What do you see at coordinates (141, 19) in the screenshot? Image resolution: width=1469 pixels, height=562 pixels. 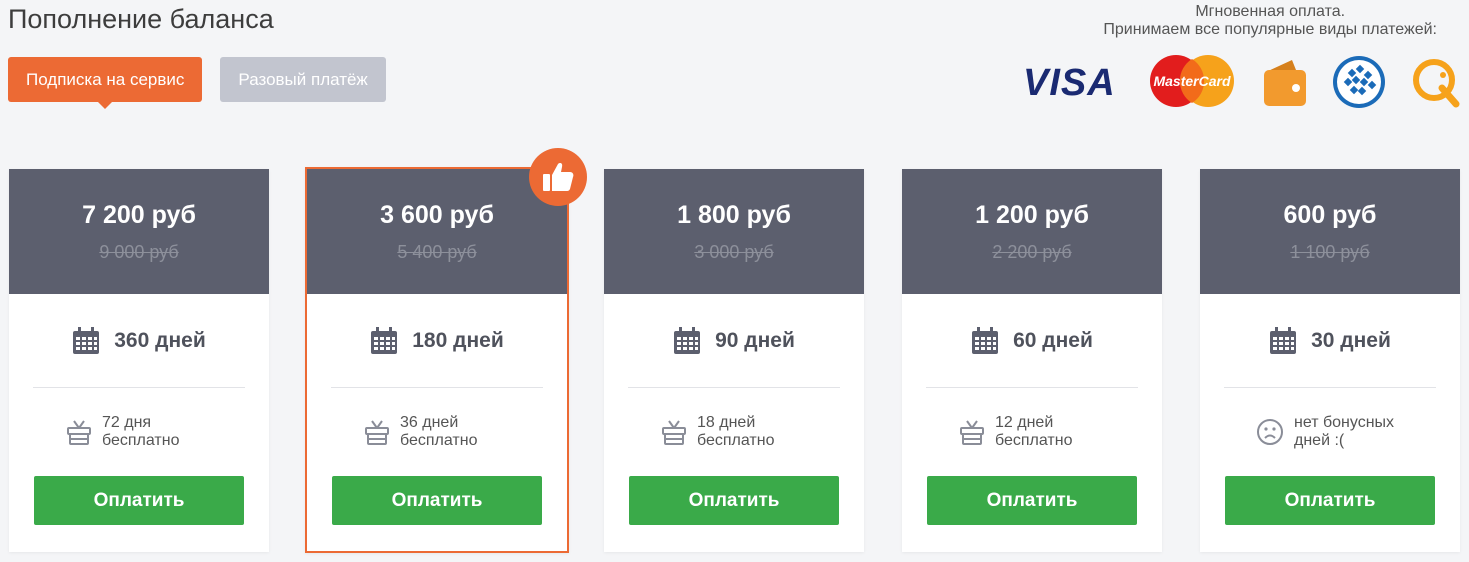 I see `page-title: Пополнение баланса` at bounding box center [141, 19].